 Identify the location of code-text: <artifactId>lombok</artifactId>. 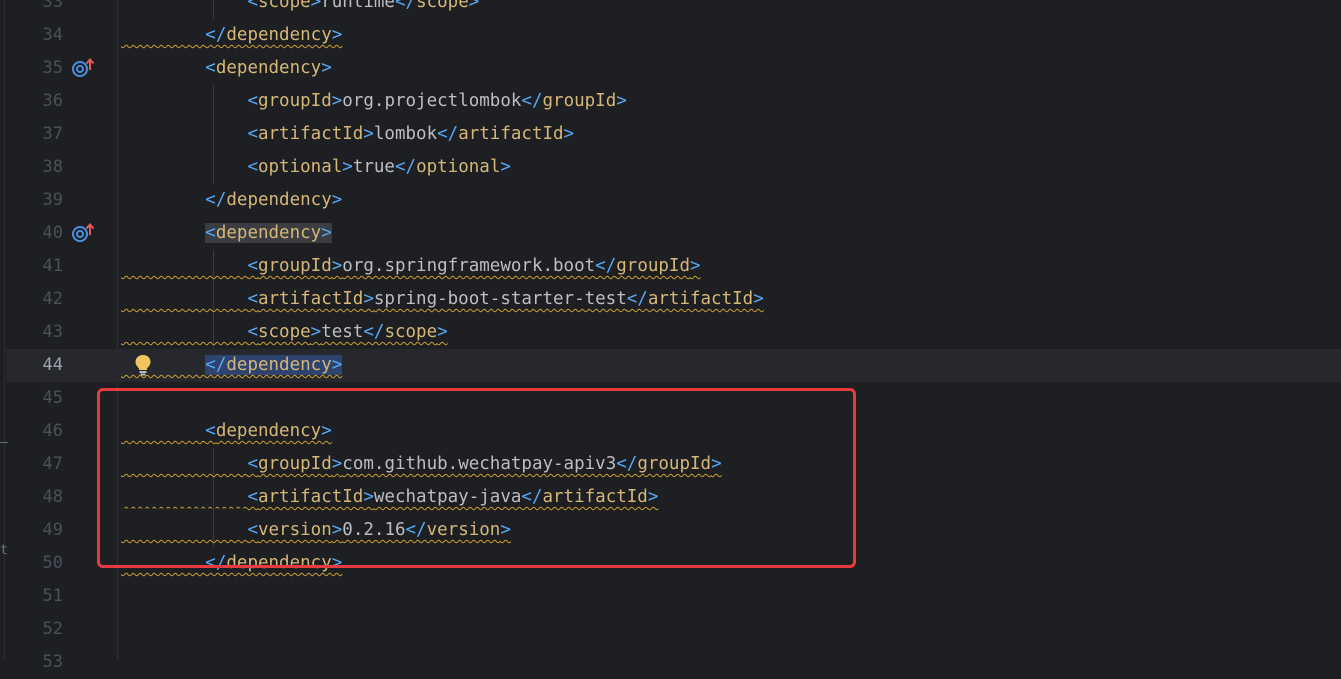
(347, 134).